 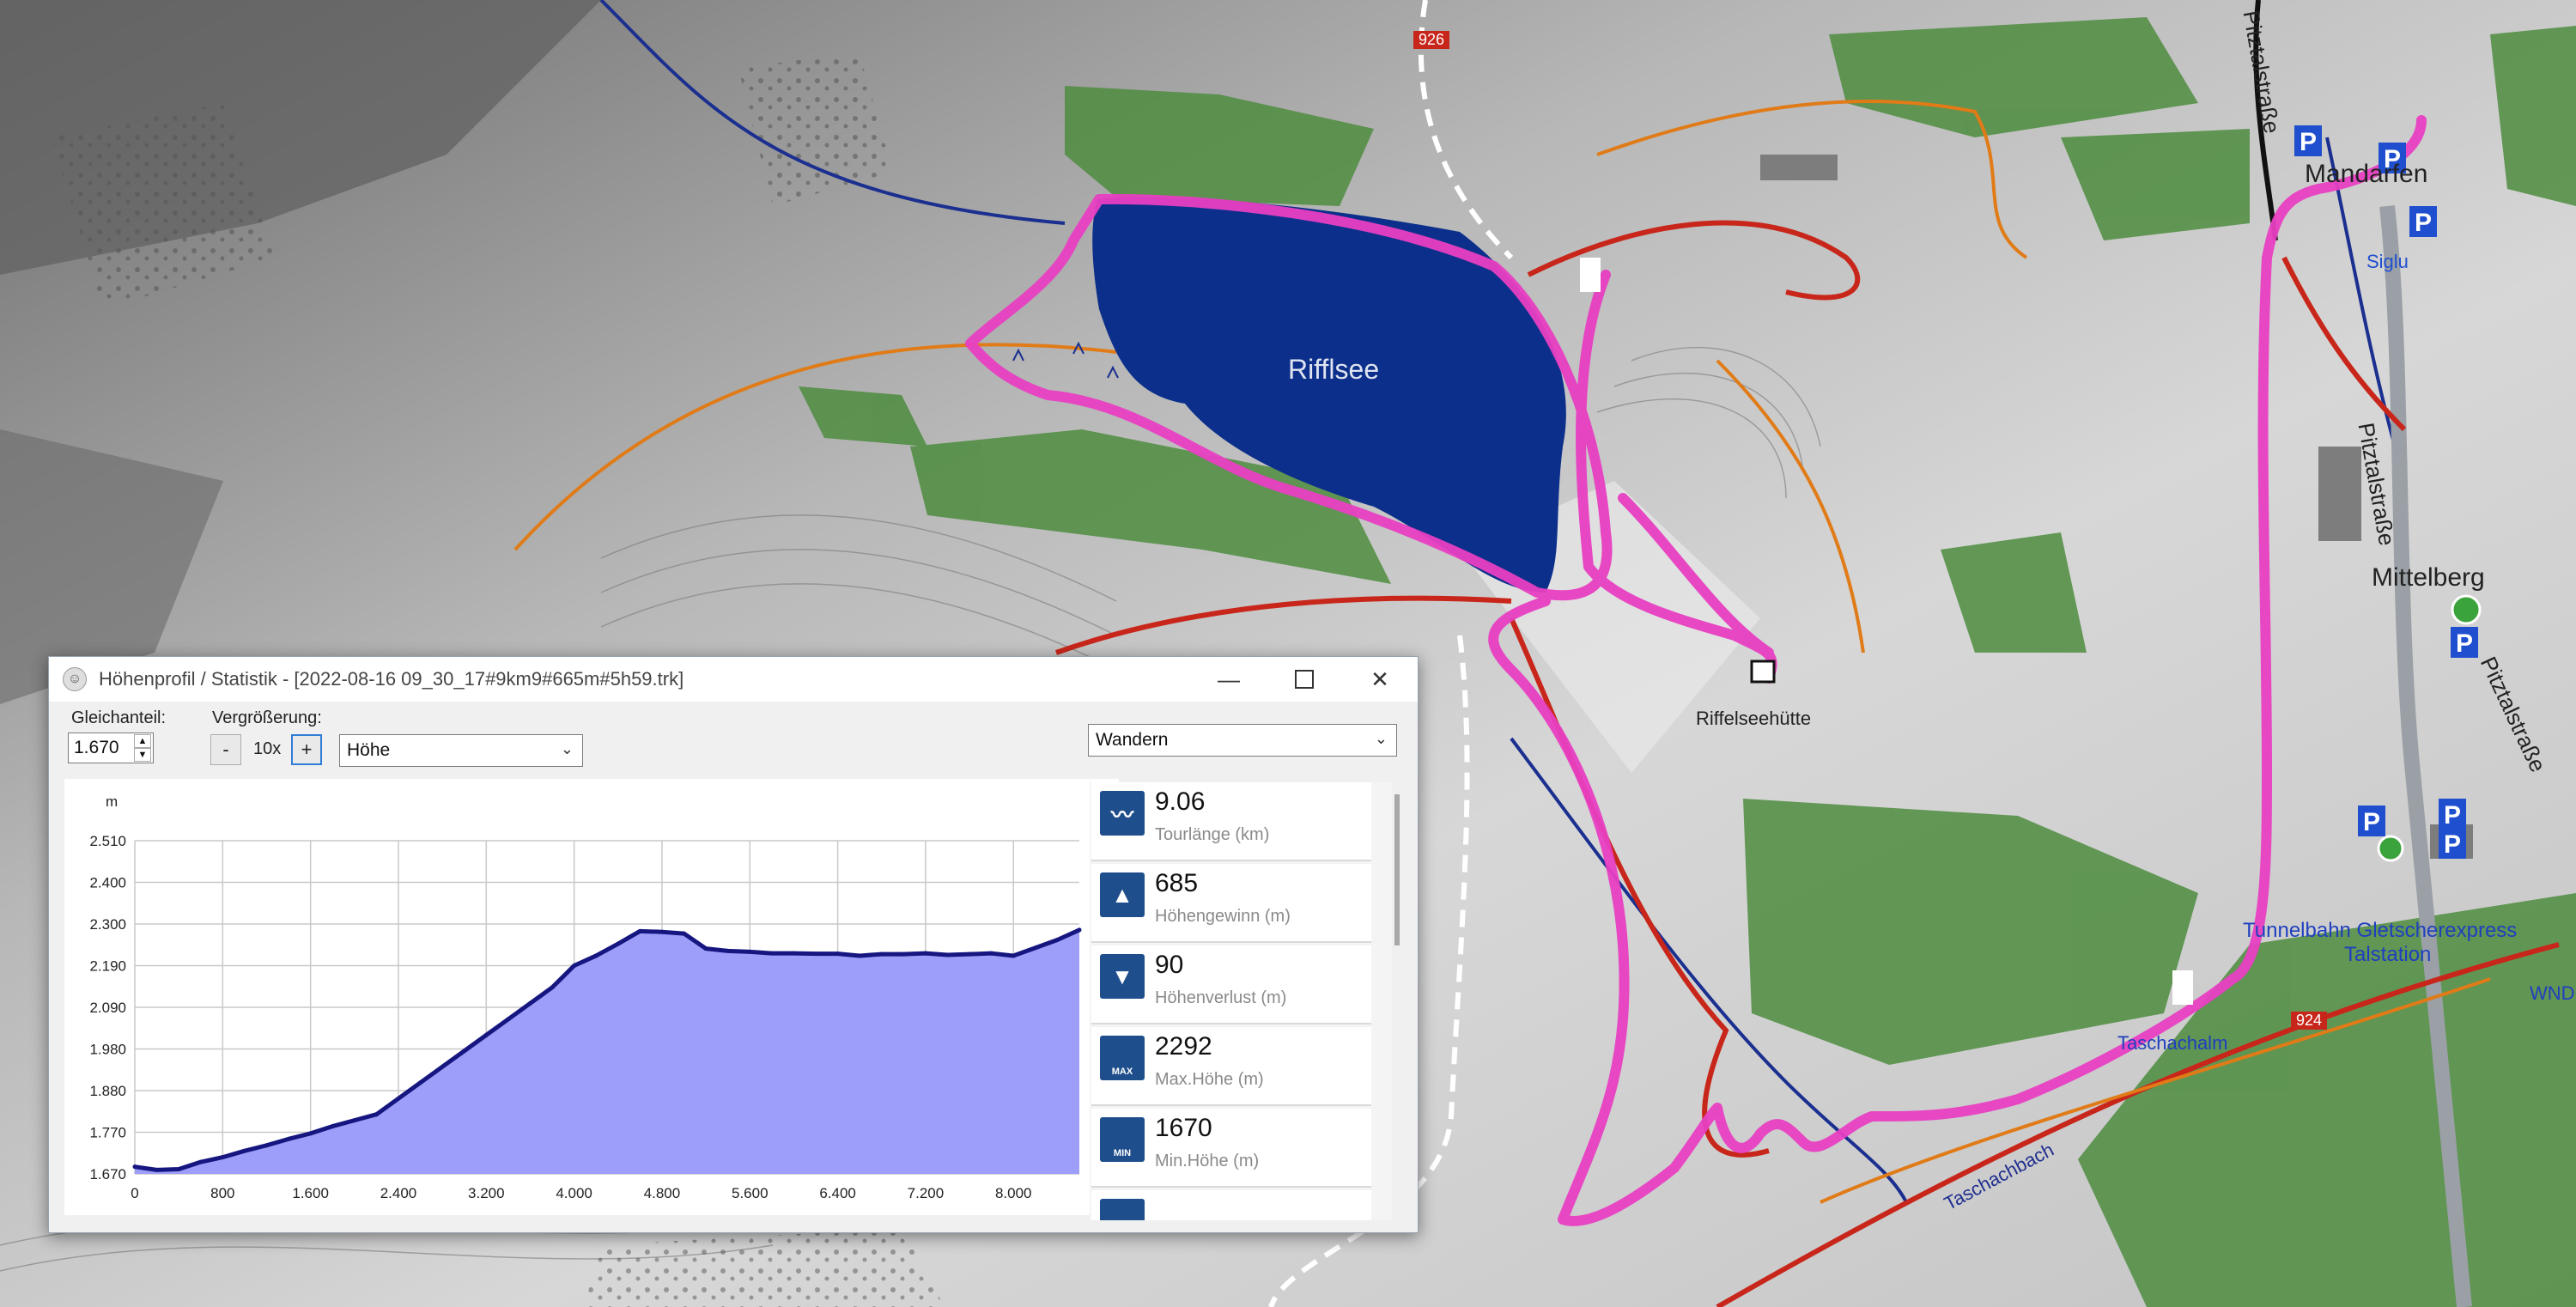 What do you see at coordinates (1221, 998) in the screenshot?
I see `stat-label: Höhenverlust (m)` at bounding box center [1221, 998].